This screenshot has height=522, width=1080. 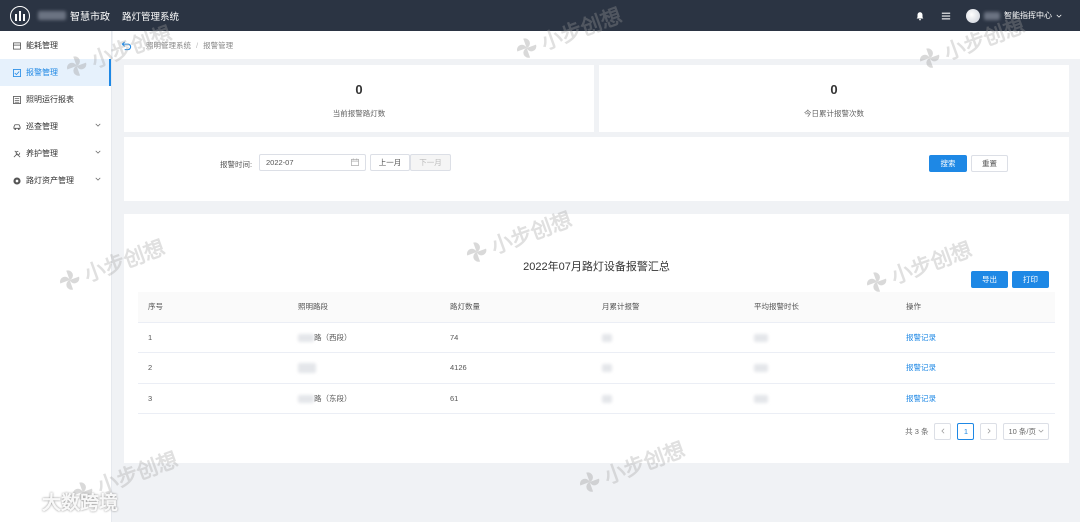 I want to click on alarm-icon, so click(x=16, y=72).